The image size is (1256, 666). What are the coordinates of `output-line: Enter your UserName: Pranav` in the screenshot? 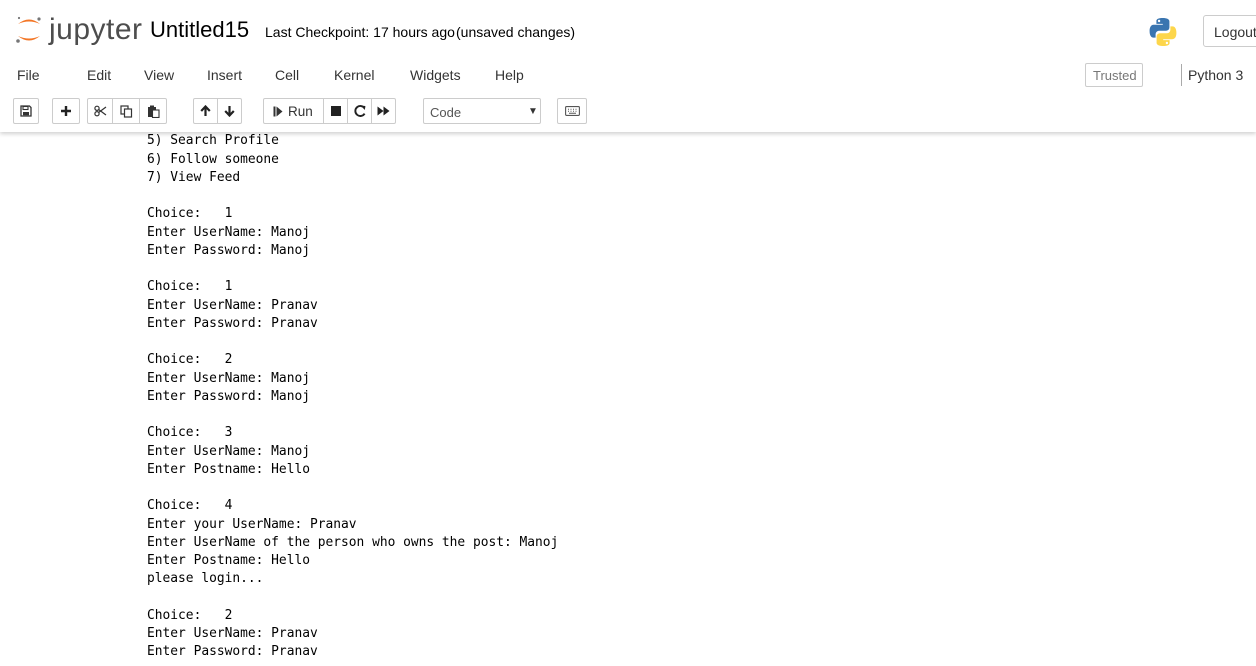 It's located at (252, 524).